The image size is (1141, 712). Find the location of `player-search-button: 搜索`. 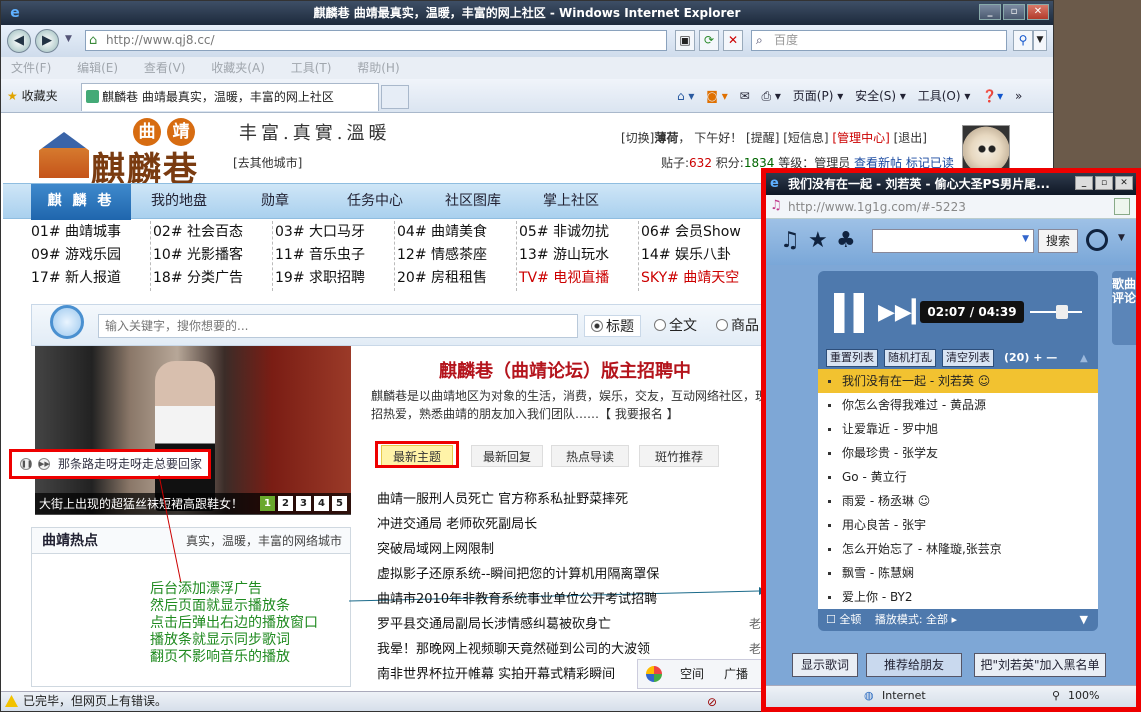

player-search-button: 搜索 is located at coordinates (1058, 241).